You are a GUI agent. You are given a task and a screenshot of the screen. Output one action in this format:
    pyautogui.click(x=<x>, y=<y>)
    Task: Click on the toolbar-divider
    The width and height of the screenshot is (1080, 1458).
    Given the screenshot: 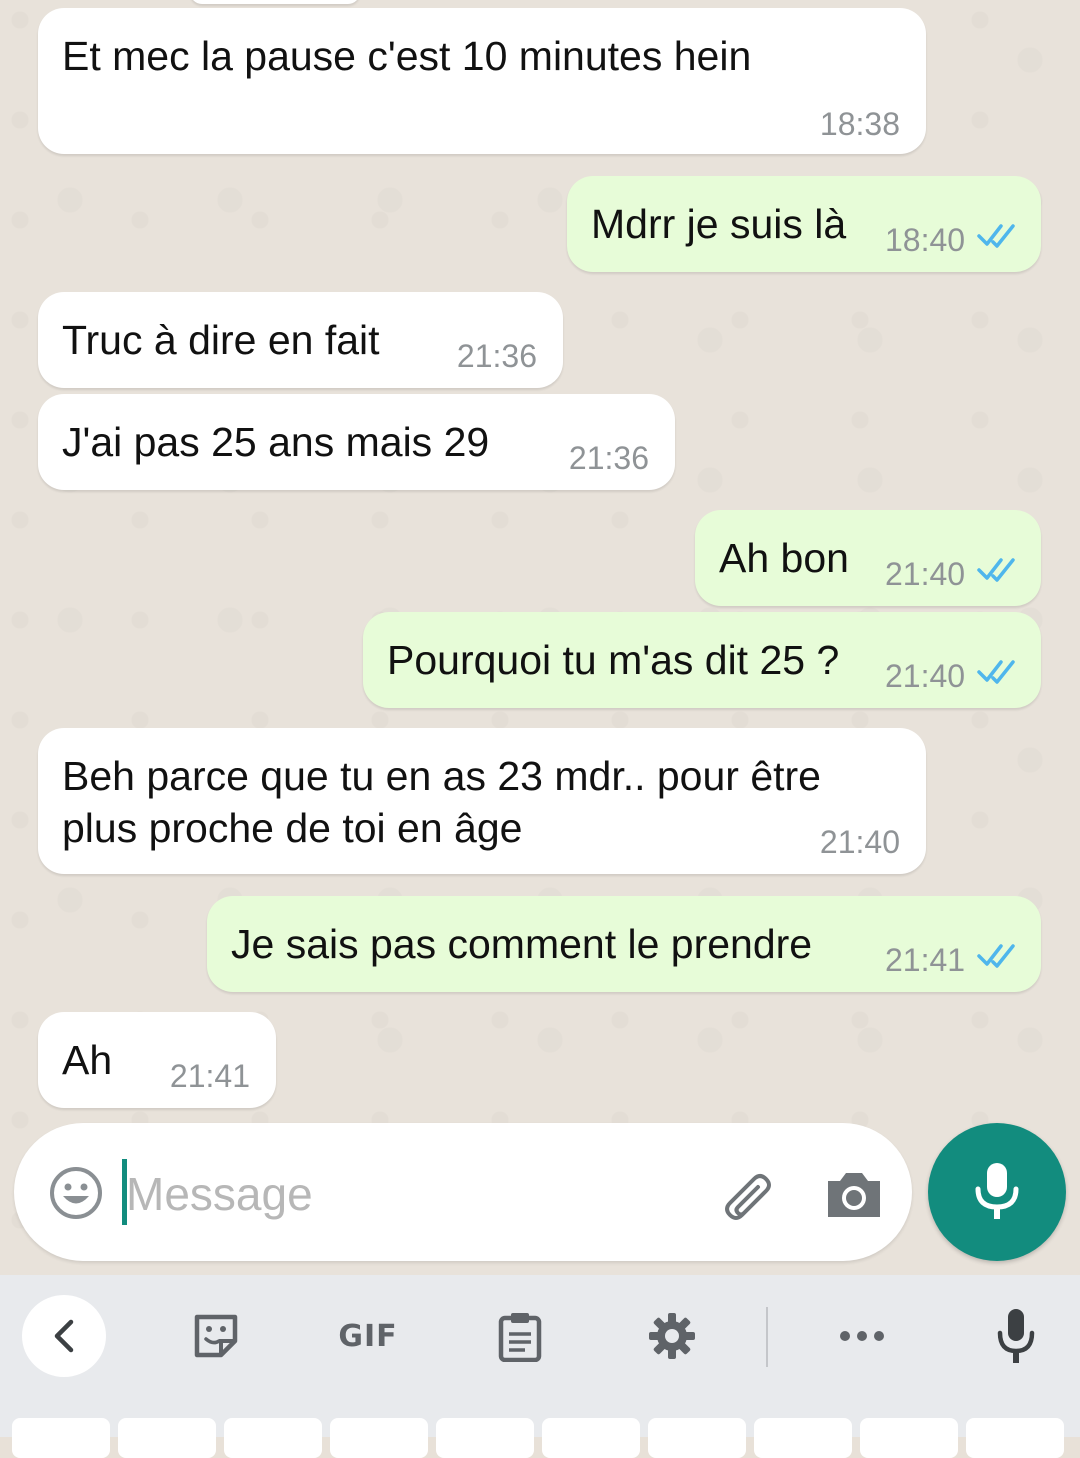 What is the action you would take?
    pyautogui.click(x=767, y=1337)
    